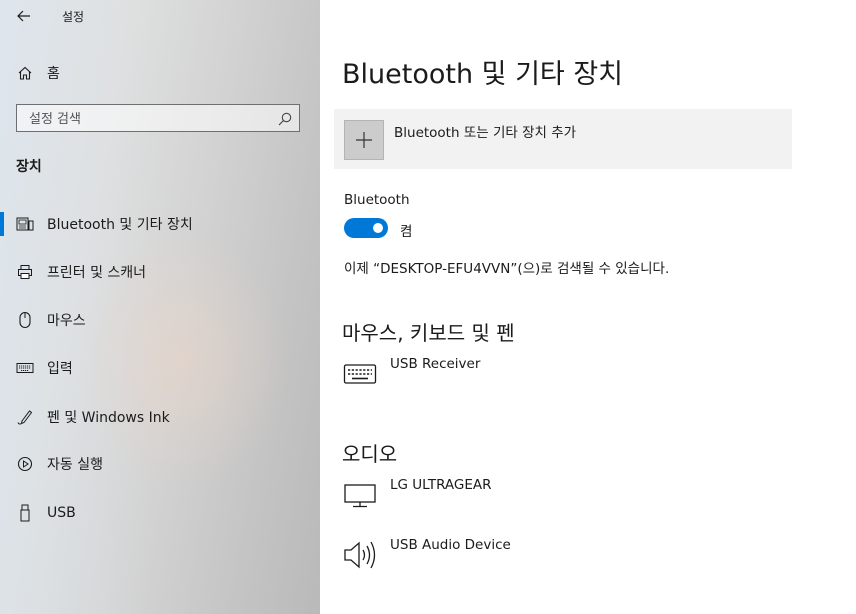  I want to click on toggle-knob, so click(378, 228).